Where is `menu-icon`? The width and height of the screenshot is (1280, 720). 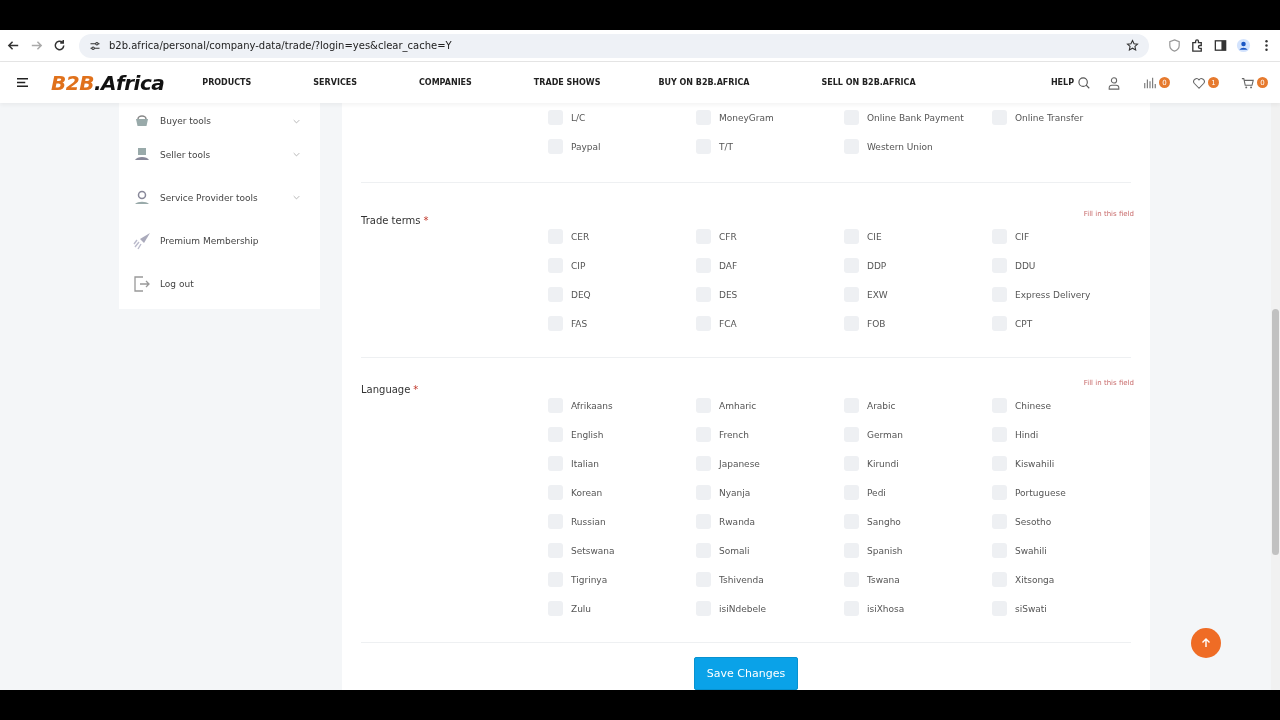
menu-icon is located at coordinates (22, 82).